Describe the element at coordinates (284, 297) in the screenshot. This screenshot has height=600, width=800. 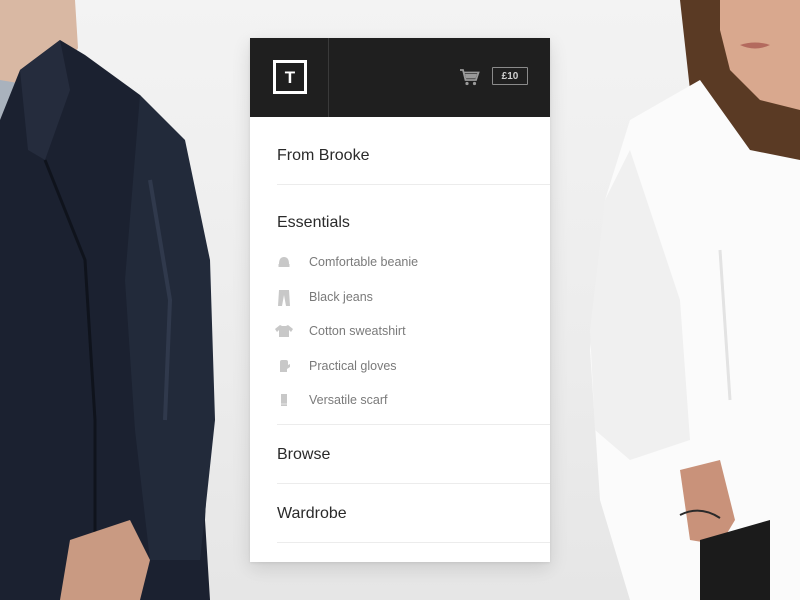
I see `jeans-icon` at that location.